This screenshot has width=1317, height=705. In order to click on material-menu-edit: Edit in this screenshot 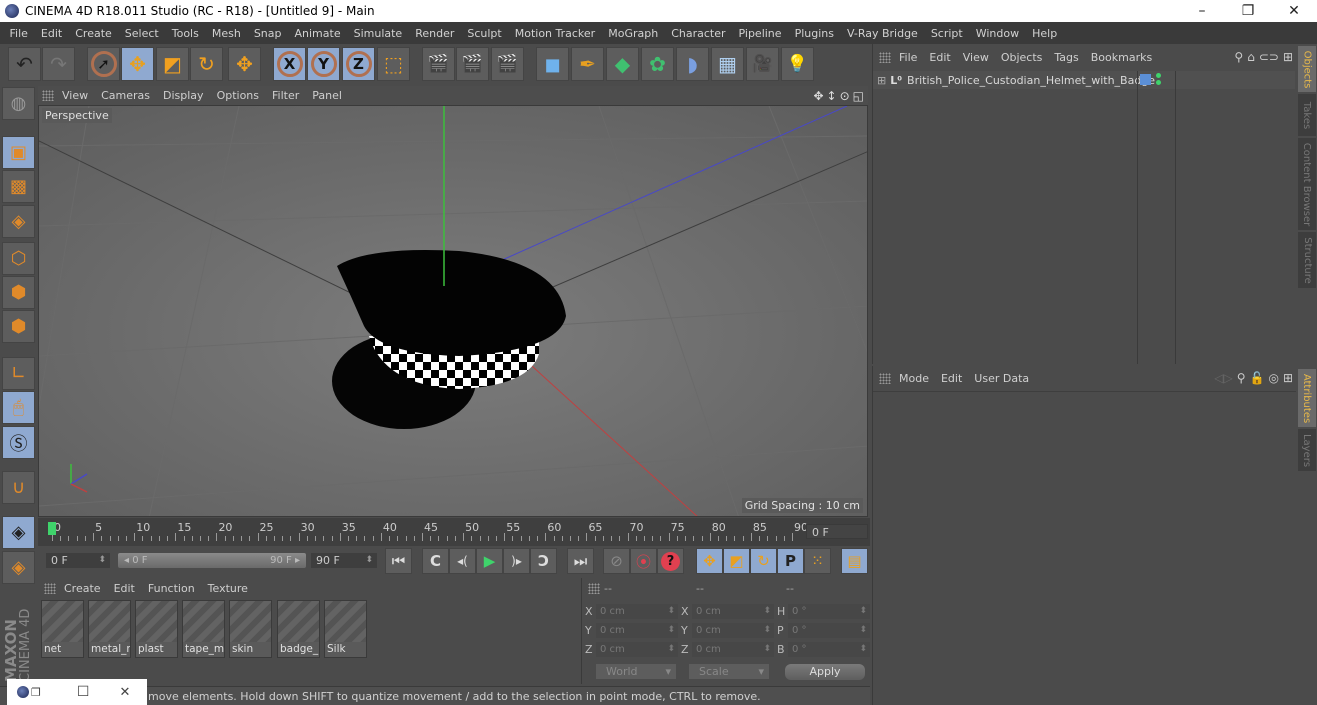, I will do `click(124, 588)`.